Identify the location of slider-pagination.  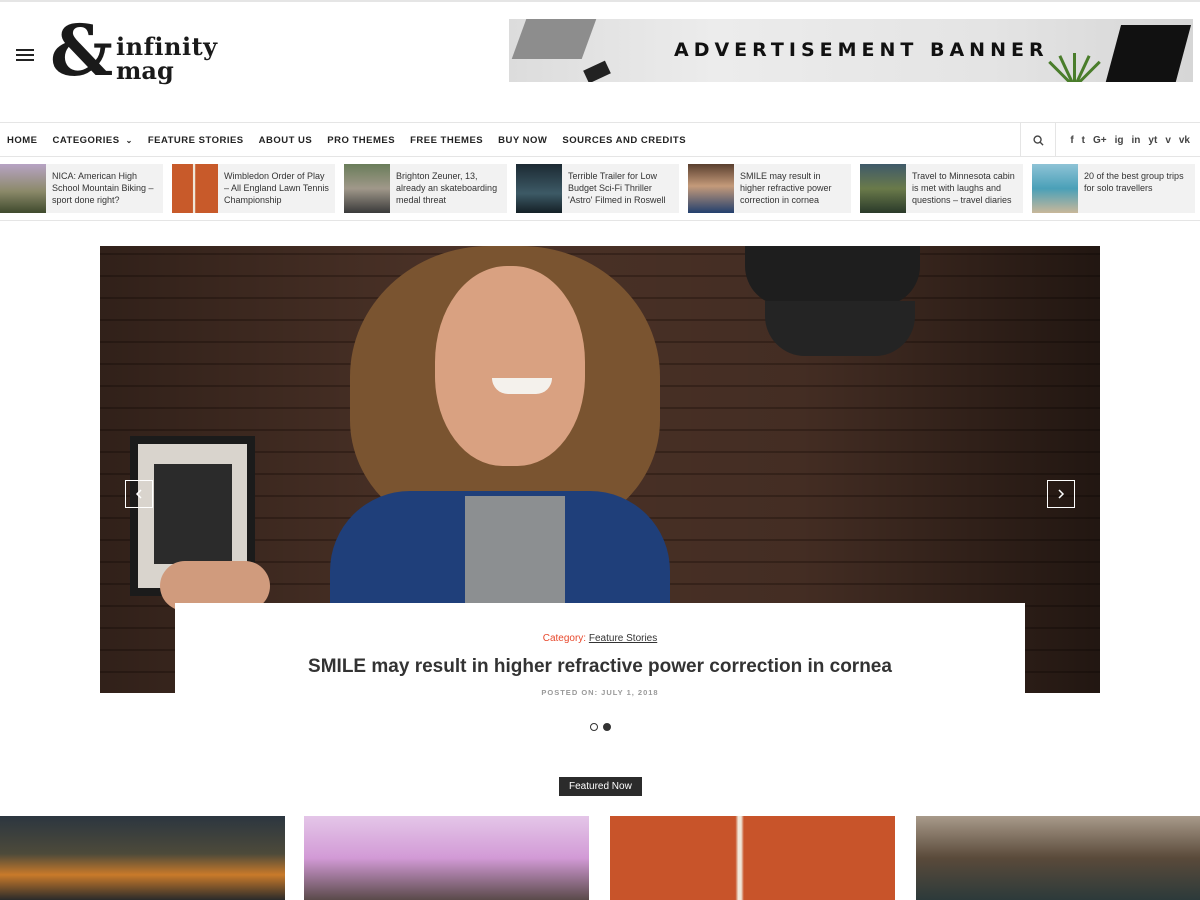
(603, 727).